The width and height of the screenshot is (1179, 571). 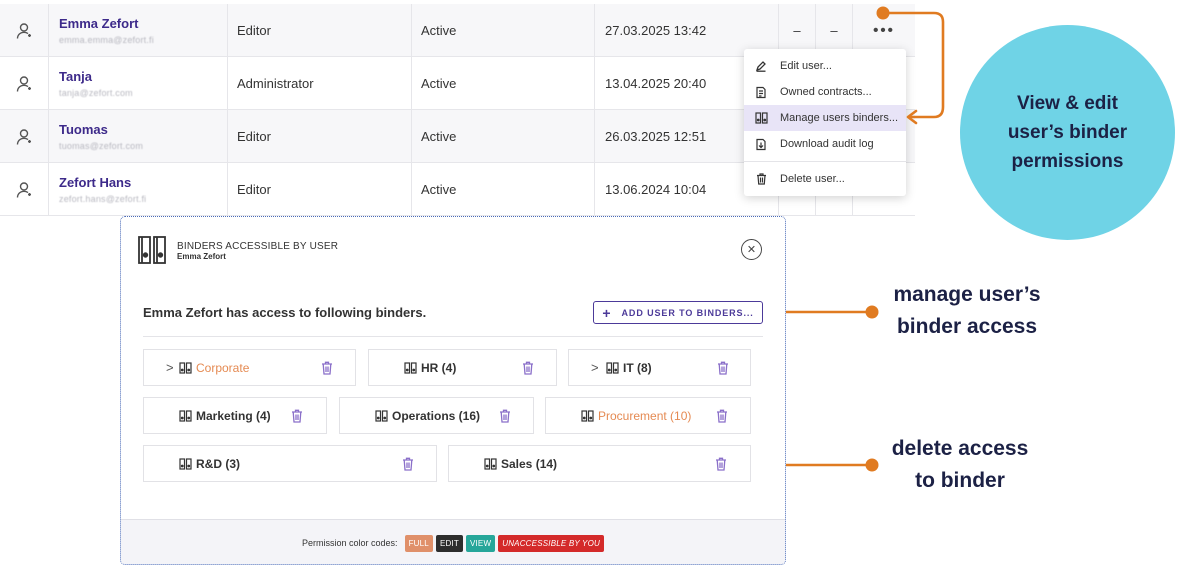 I want to click on binder-chip-label: IT (8), so click(x=629, y=368).